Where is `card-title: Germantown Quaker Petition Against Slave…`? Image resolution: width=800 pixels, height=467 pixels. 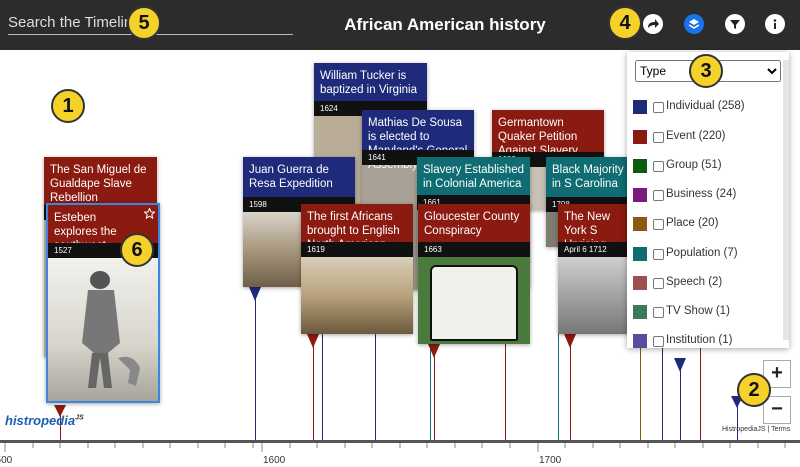
card-title: Germantown Quaker Petition Against Slave… is located at coordinates (548, 133).